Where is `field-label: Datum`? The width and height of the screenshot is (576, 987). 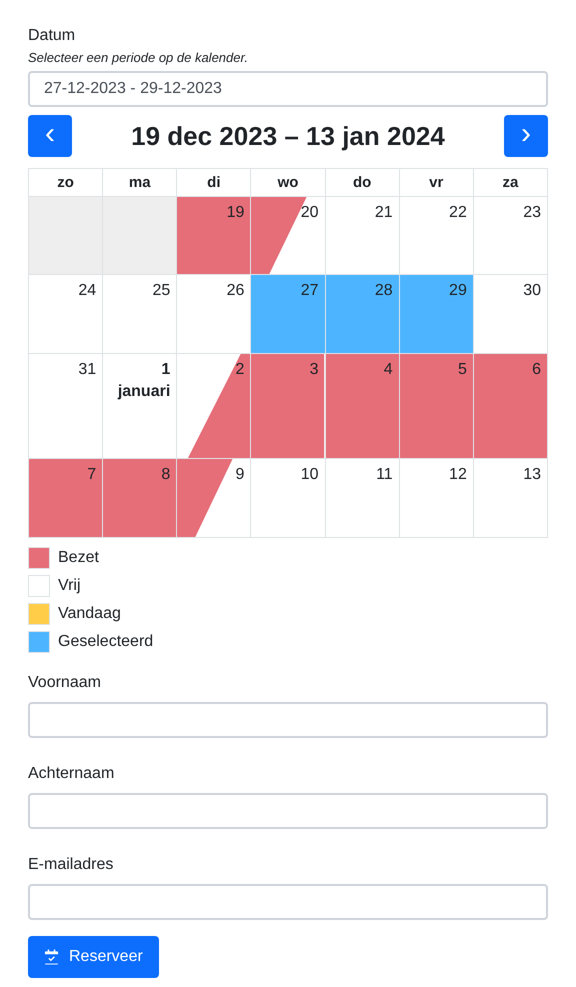 field-label: Datum is located at coordinates (52, 36).